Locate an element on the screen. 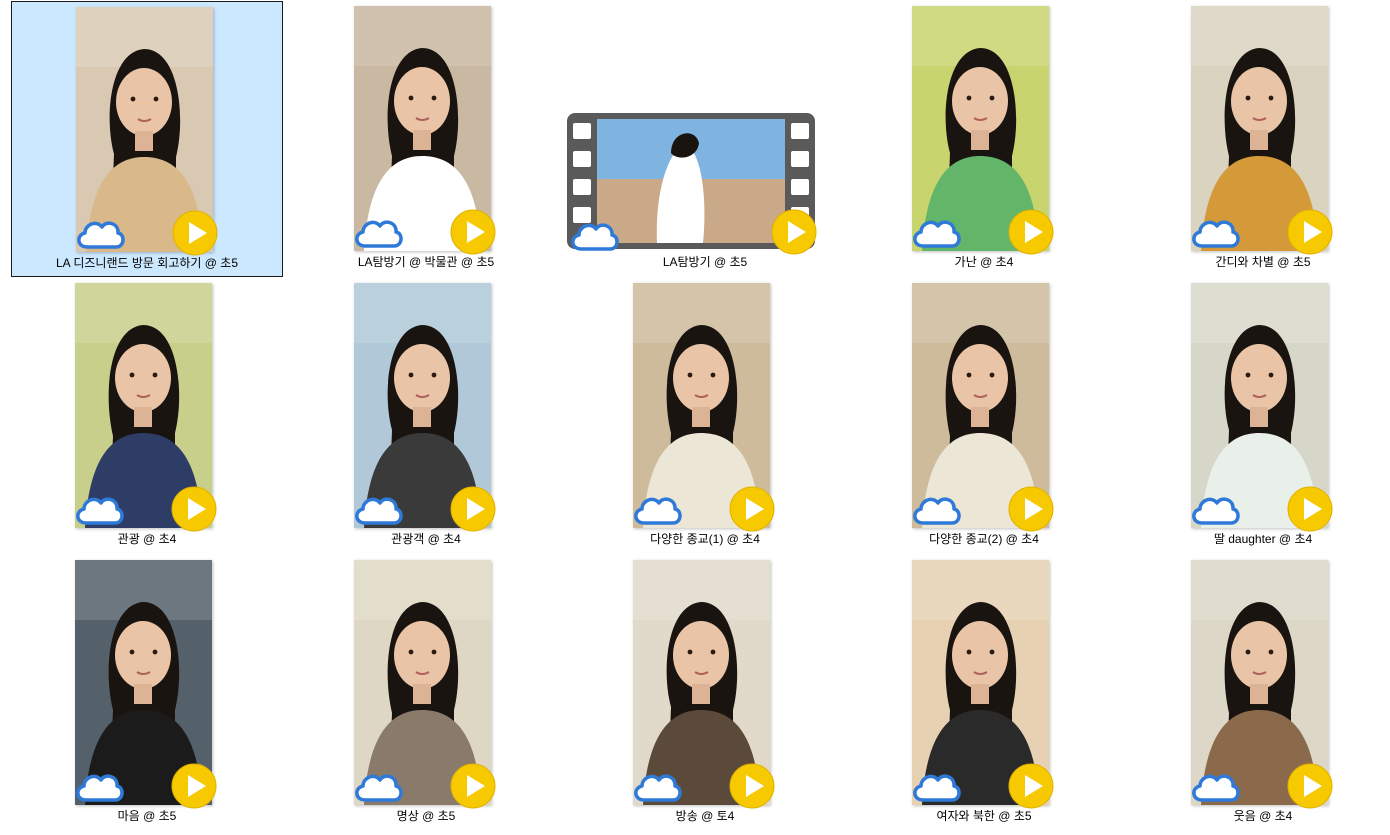  video-file-item: 다양한 종교(2) @ 초4 is located at coordinates (984, 416).